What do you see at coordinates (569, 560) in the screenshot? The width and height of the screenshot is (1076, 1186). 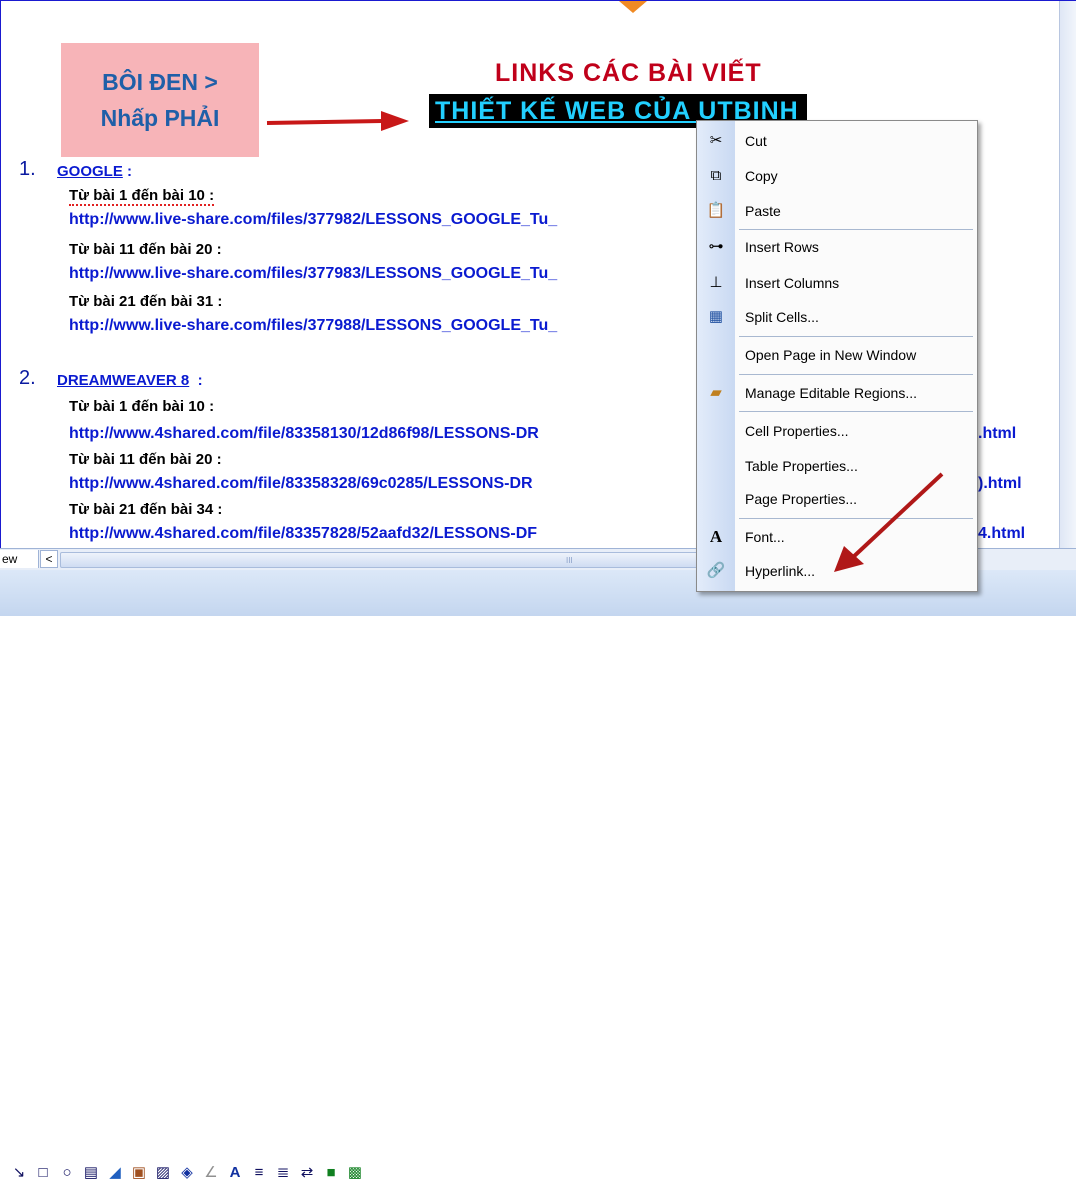 I see `scroll-grip-icon: III` at bounding box center [569, 560].